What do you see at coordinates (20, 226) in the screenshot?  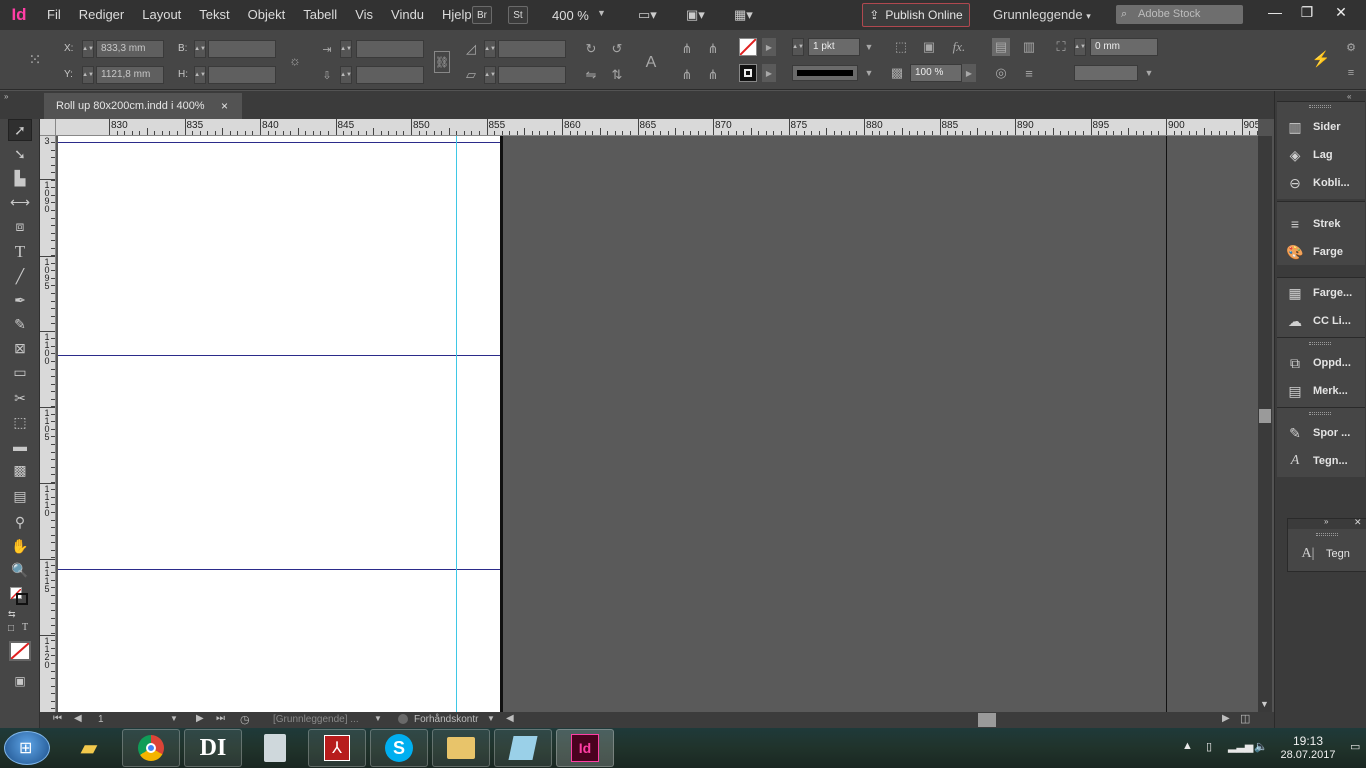 I see `content-collector-icon: ⧈` at bounding box center [20, 226].